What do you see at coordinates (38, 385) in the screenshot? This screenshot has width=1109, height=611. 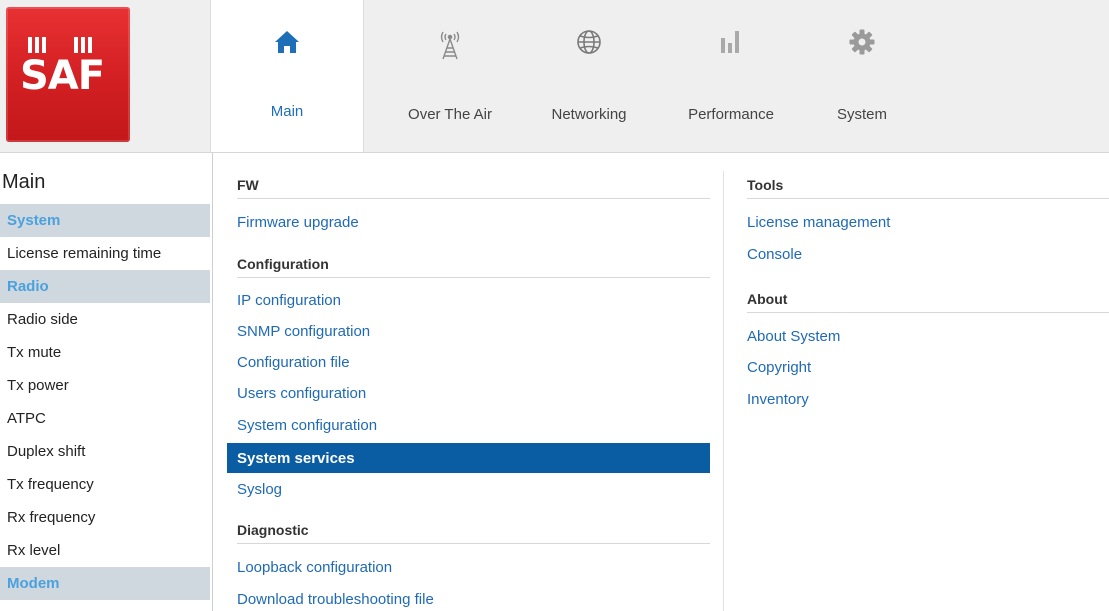 I see `left-row-tx-power: Tx power` at bounding box center [38, 385].